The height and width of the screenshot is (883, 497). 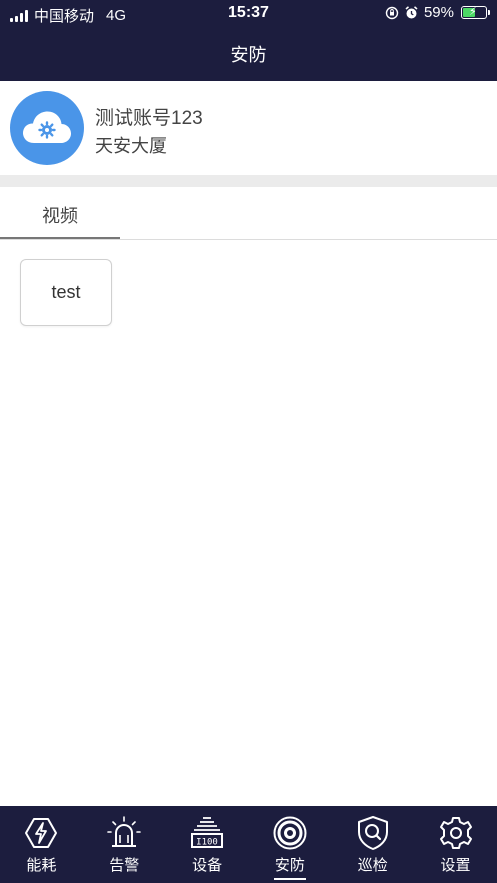 What do you see at coordinates (60, 216) in the screenshot?
I see `tab-video-label: 视频` at bounding box center [60, 216].